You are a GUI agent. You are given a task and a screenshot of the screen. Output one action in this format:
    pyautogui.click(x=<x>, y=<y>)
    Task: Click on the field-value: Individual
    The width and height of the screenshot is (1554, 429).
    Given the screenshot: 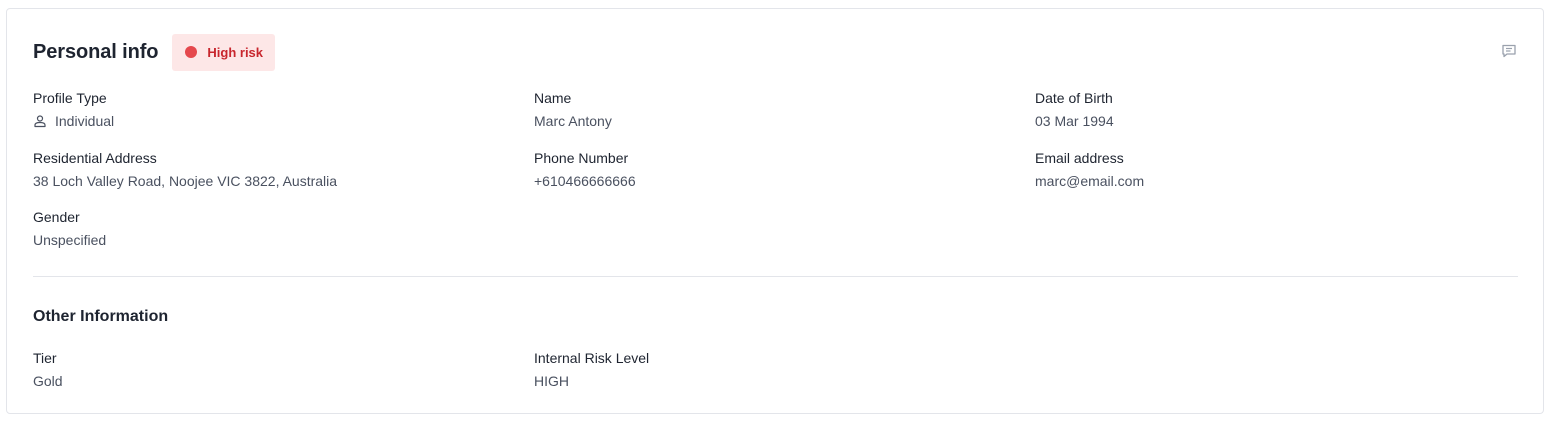 What is the action you would take?
    pyautogui.click(x=73, y=121)
    